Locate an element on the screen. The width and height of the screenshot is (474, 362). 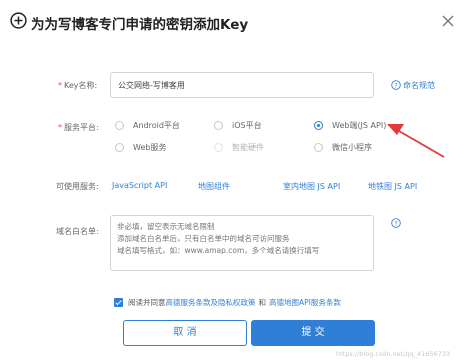
platform-label-text: 服务平台: is located at coordinates (81, 127).